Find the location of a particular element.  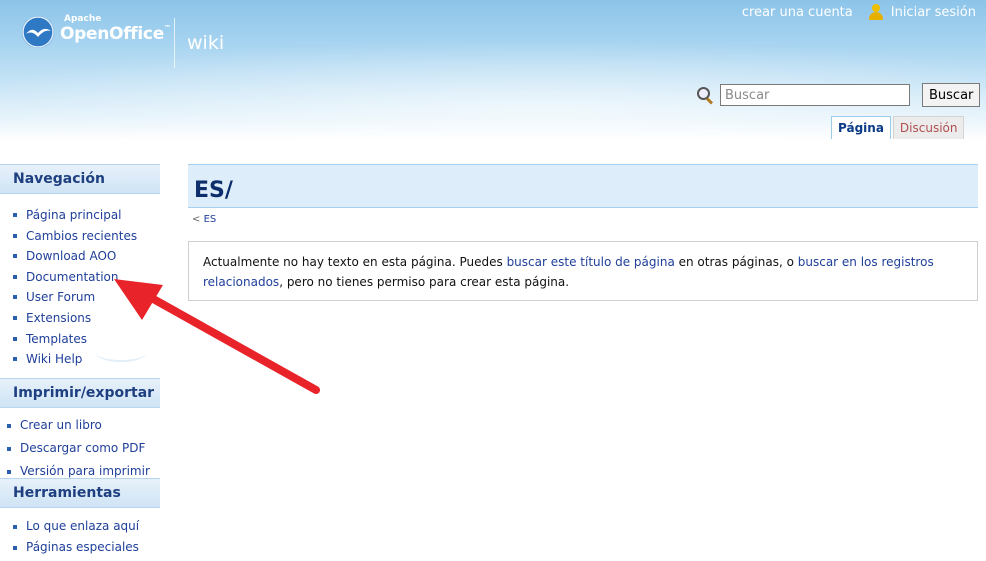

sidebar-item-extensions: Extensions is located at coordinates (86, 319).